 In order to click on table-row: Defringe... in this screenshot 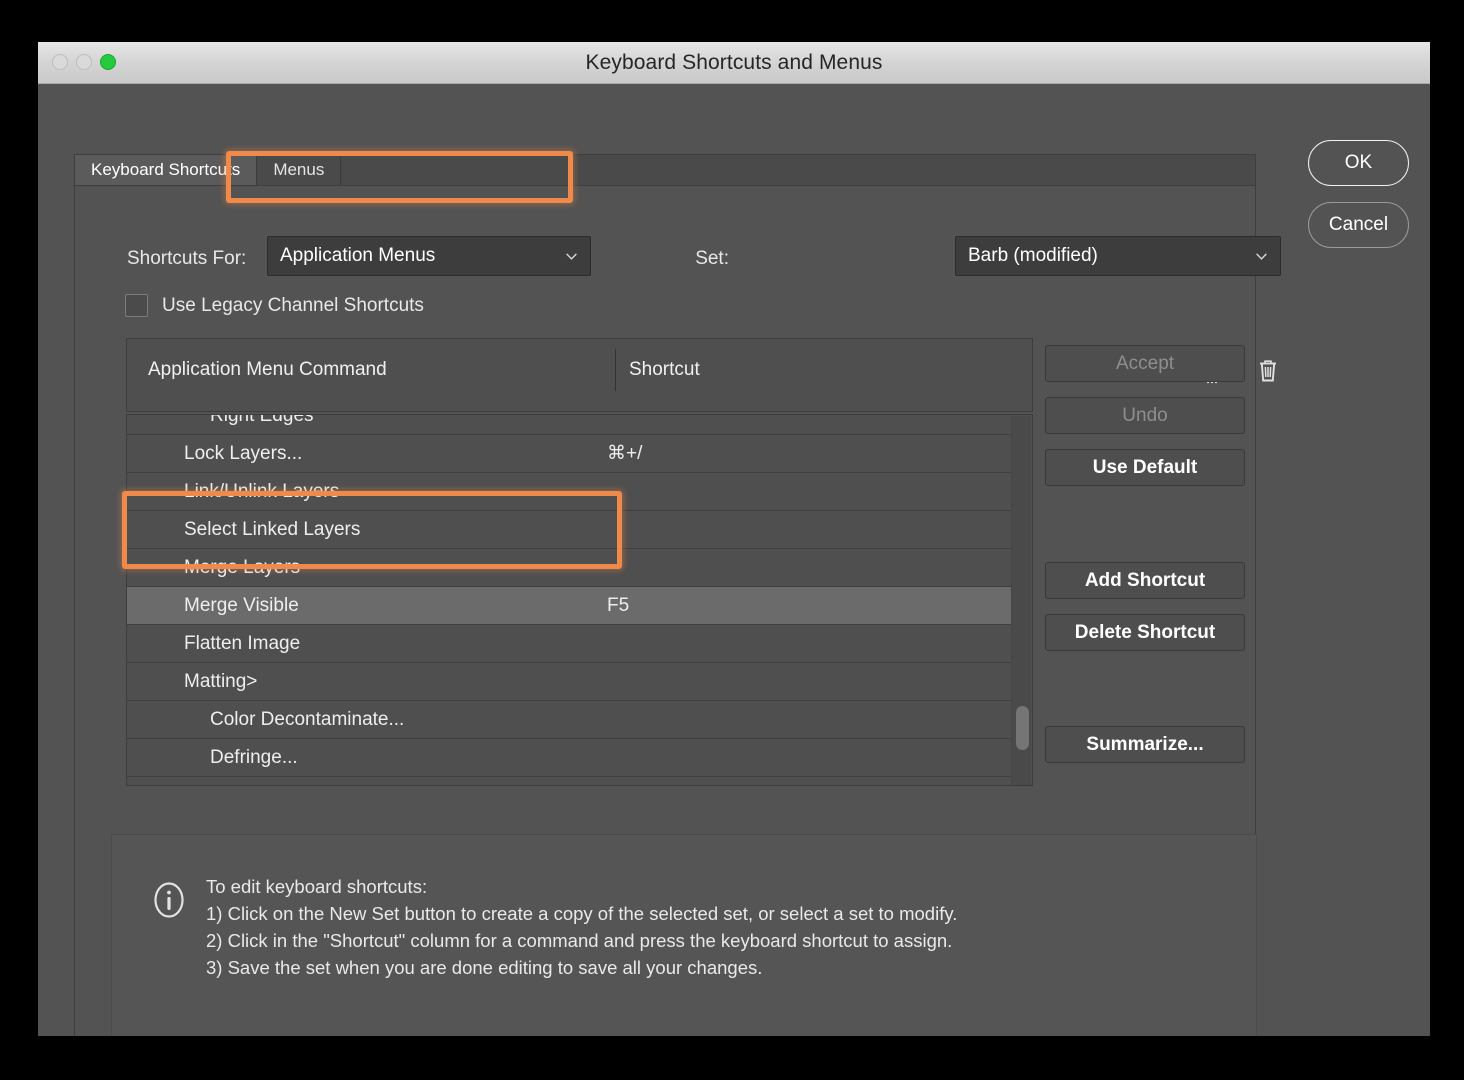, I will do `click(570, 758)`.